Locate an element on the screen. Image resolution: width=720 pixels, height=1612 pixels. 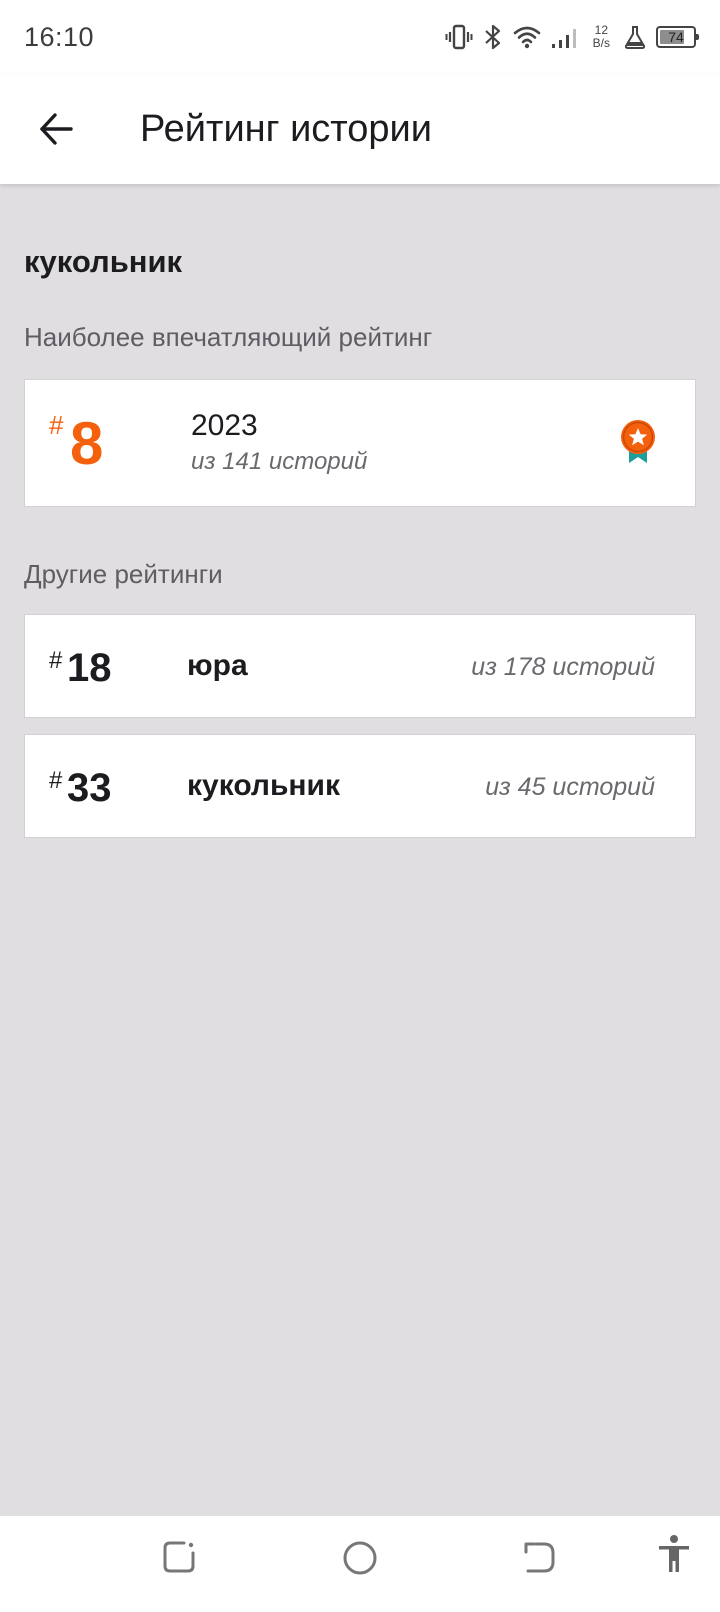
accessibility-button is located at coordinates (674, 1556).